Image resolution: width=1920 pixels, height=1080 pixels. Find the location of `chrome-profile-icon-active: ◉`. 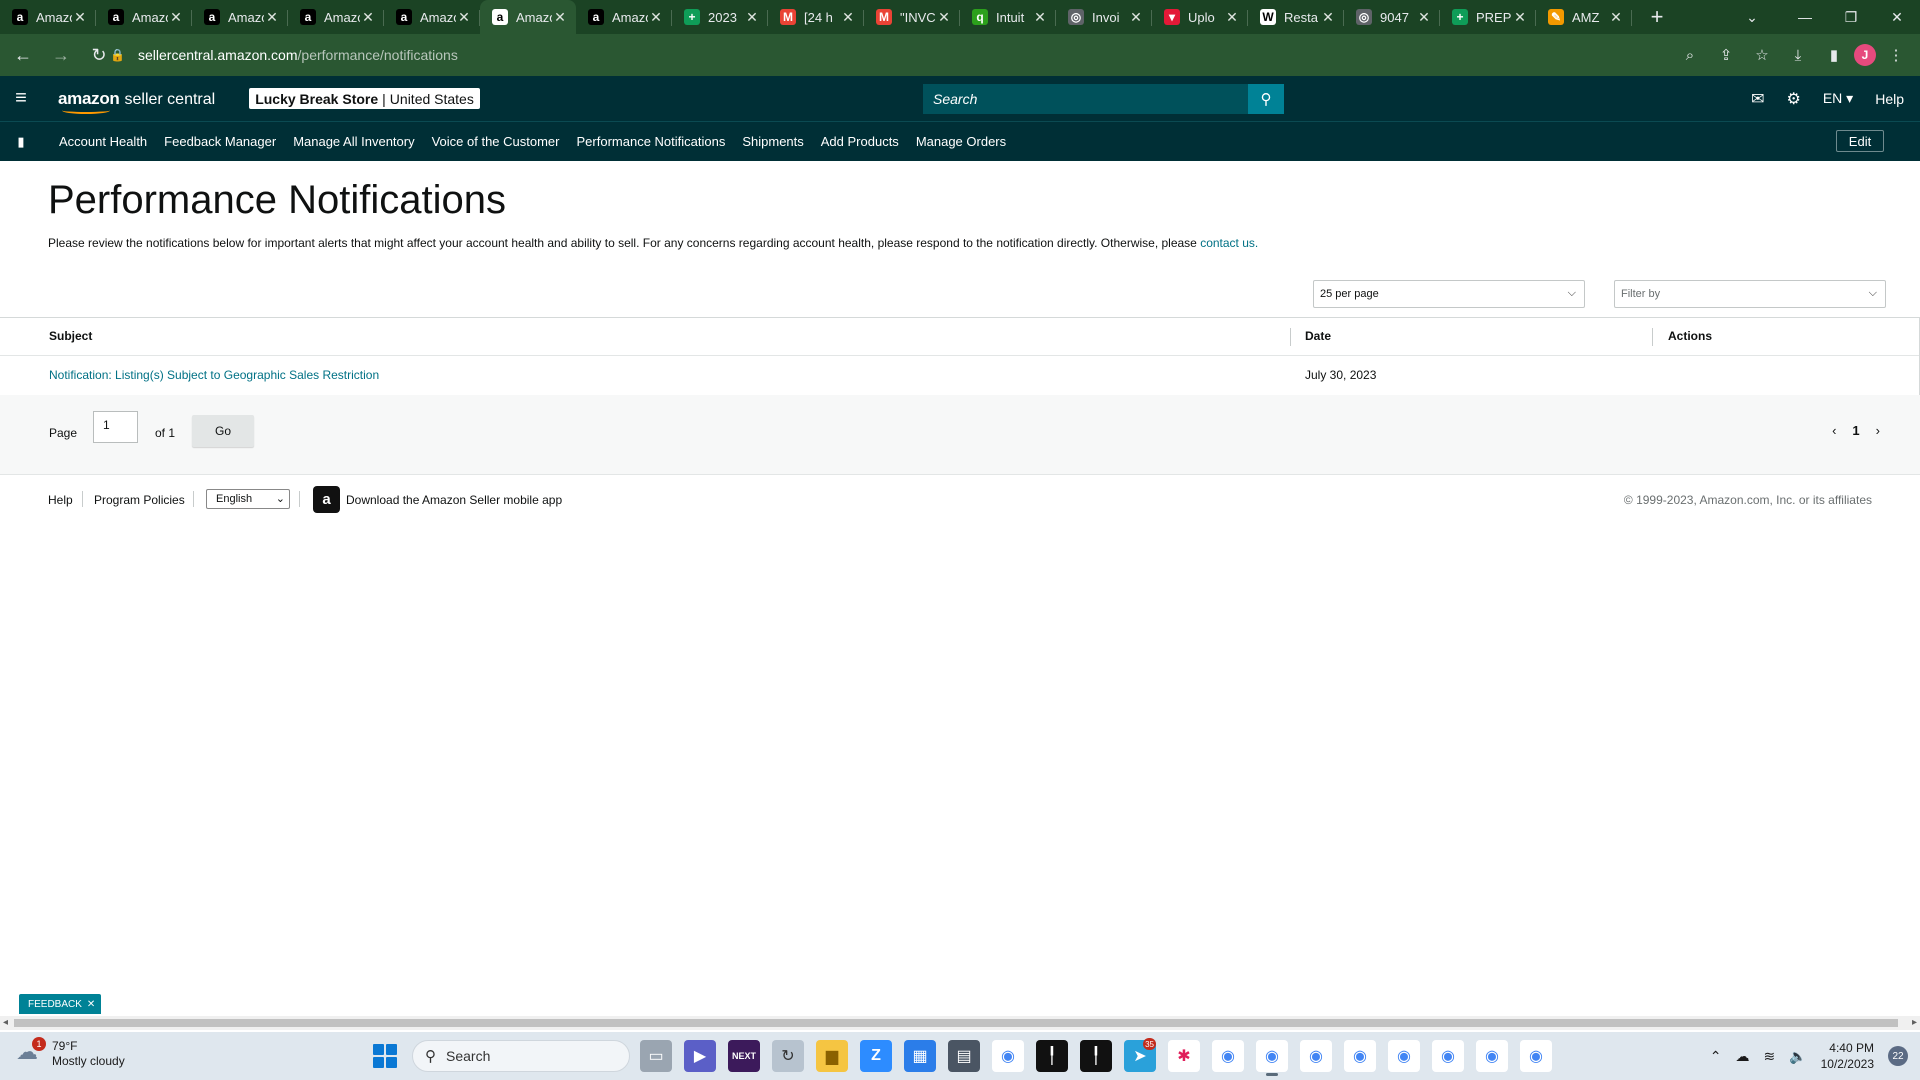

chrome-profile-icon-active: ◉ is located at coordinates (1272, 1058).